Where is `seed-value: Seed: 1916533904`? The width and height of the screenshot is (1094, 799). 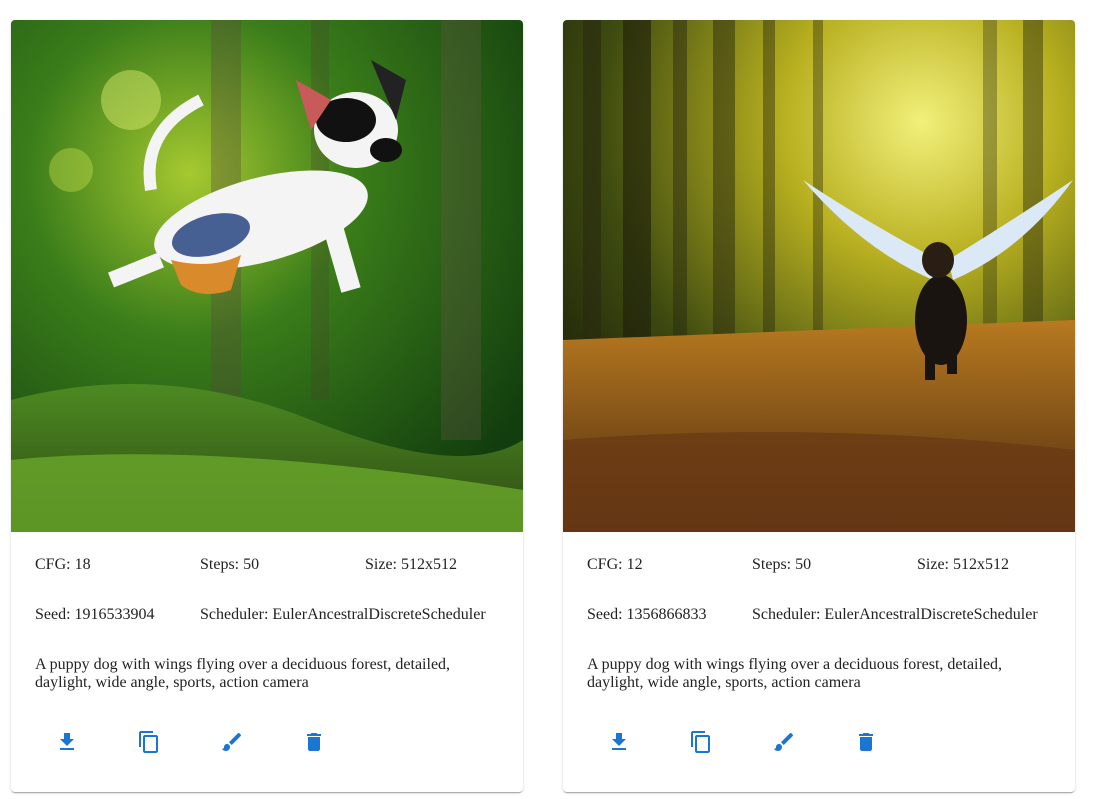 seed-value: Seed: 1916533904 is located at coordinates (95, 614).